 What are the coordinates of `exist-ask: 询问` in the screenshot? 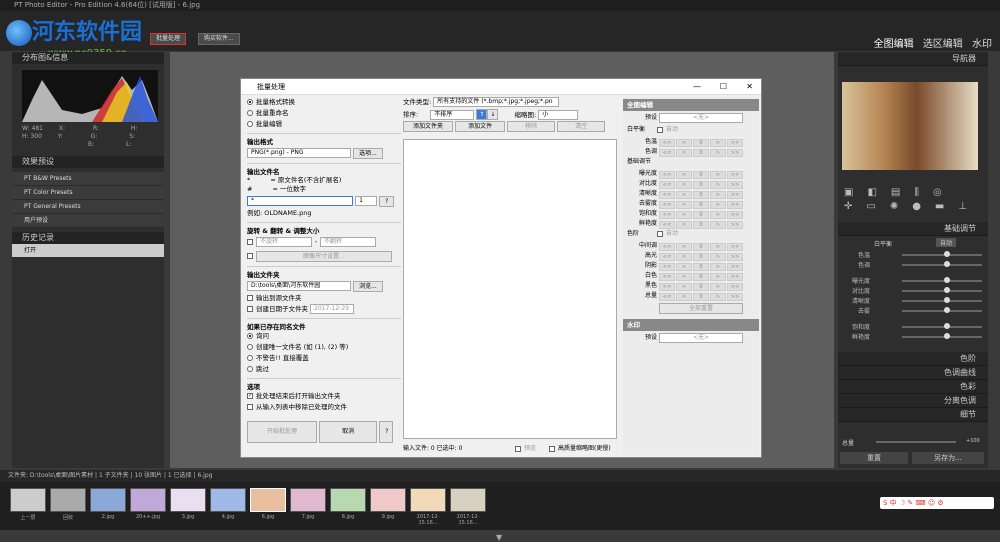 It's located at (324, 336).